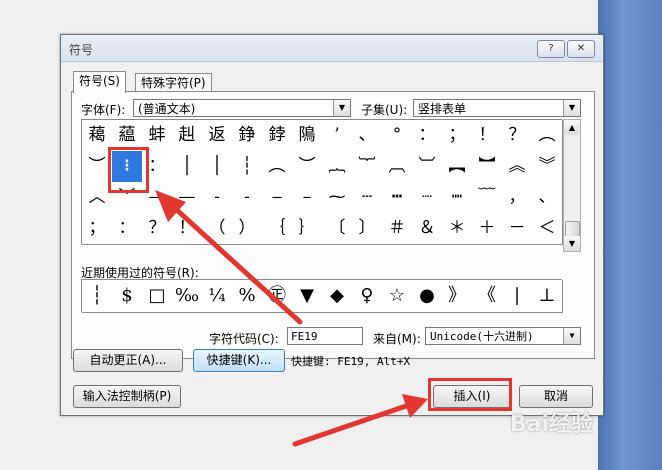 The height and width of the screenshot is (470, 662). What do you see at coordinates (99, 82) in the screenshot?
I see `tab-symbols: 符号(S)` at bounding box center [99, 82].